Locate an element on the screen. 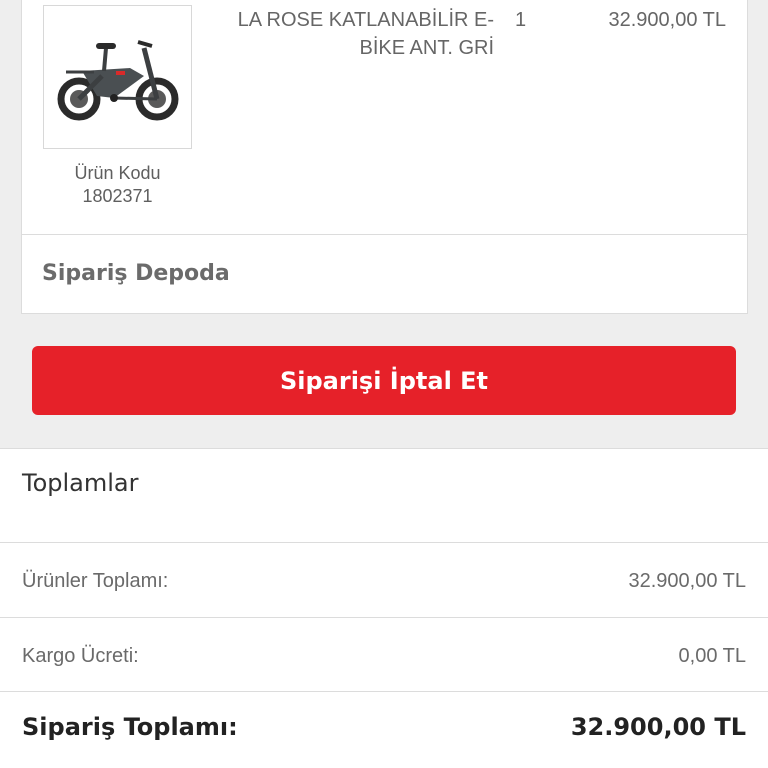 This screenshot has width=768, height=768. product-code-label: Ürün Kodu is located at coordinates (117, 173).